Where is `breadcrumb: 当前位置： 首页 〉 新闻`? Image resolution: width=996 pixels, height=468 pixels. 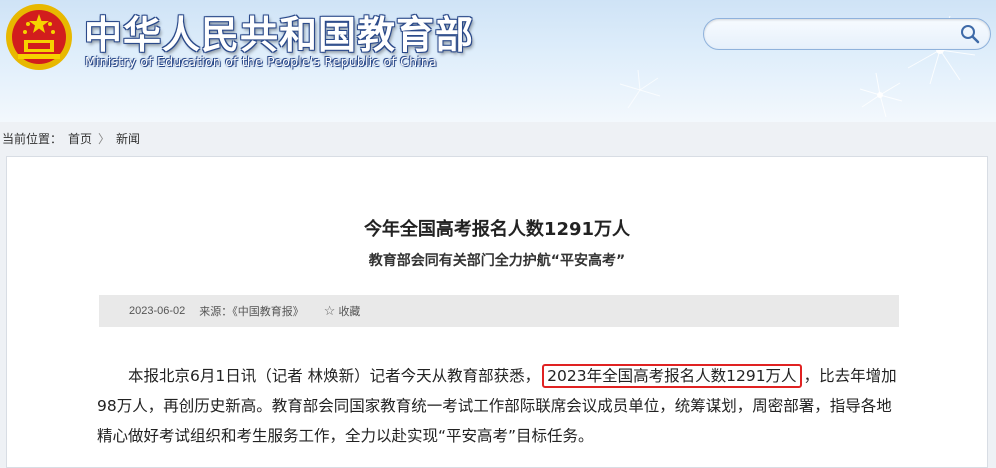
breadcrumb: 当前位置： 首页 〉 新闻 is located at coordinates (71, 138).